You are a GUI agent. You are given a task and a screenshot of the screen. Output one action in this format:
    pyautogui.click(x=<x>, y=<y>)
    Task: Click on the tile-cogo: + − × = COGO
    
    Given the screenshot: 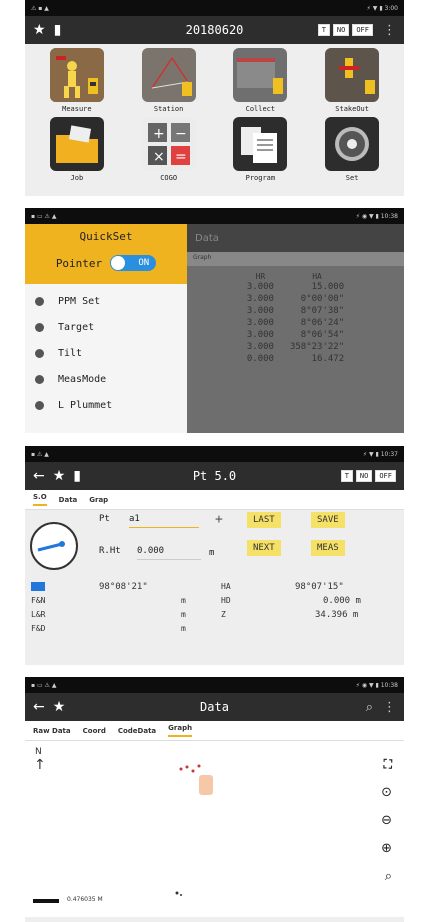 What is the action you would take?
    pyautogui.click(x=169, y=150)
    